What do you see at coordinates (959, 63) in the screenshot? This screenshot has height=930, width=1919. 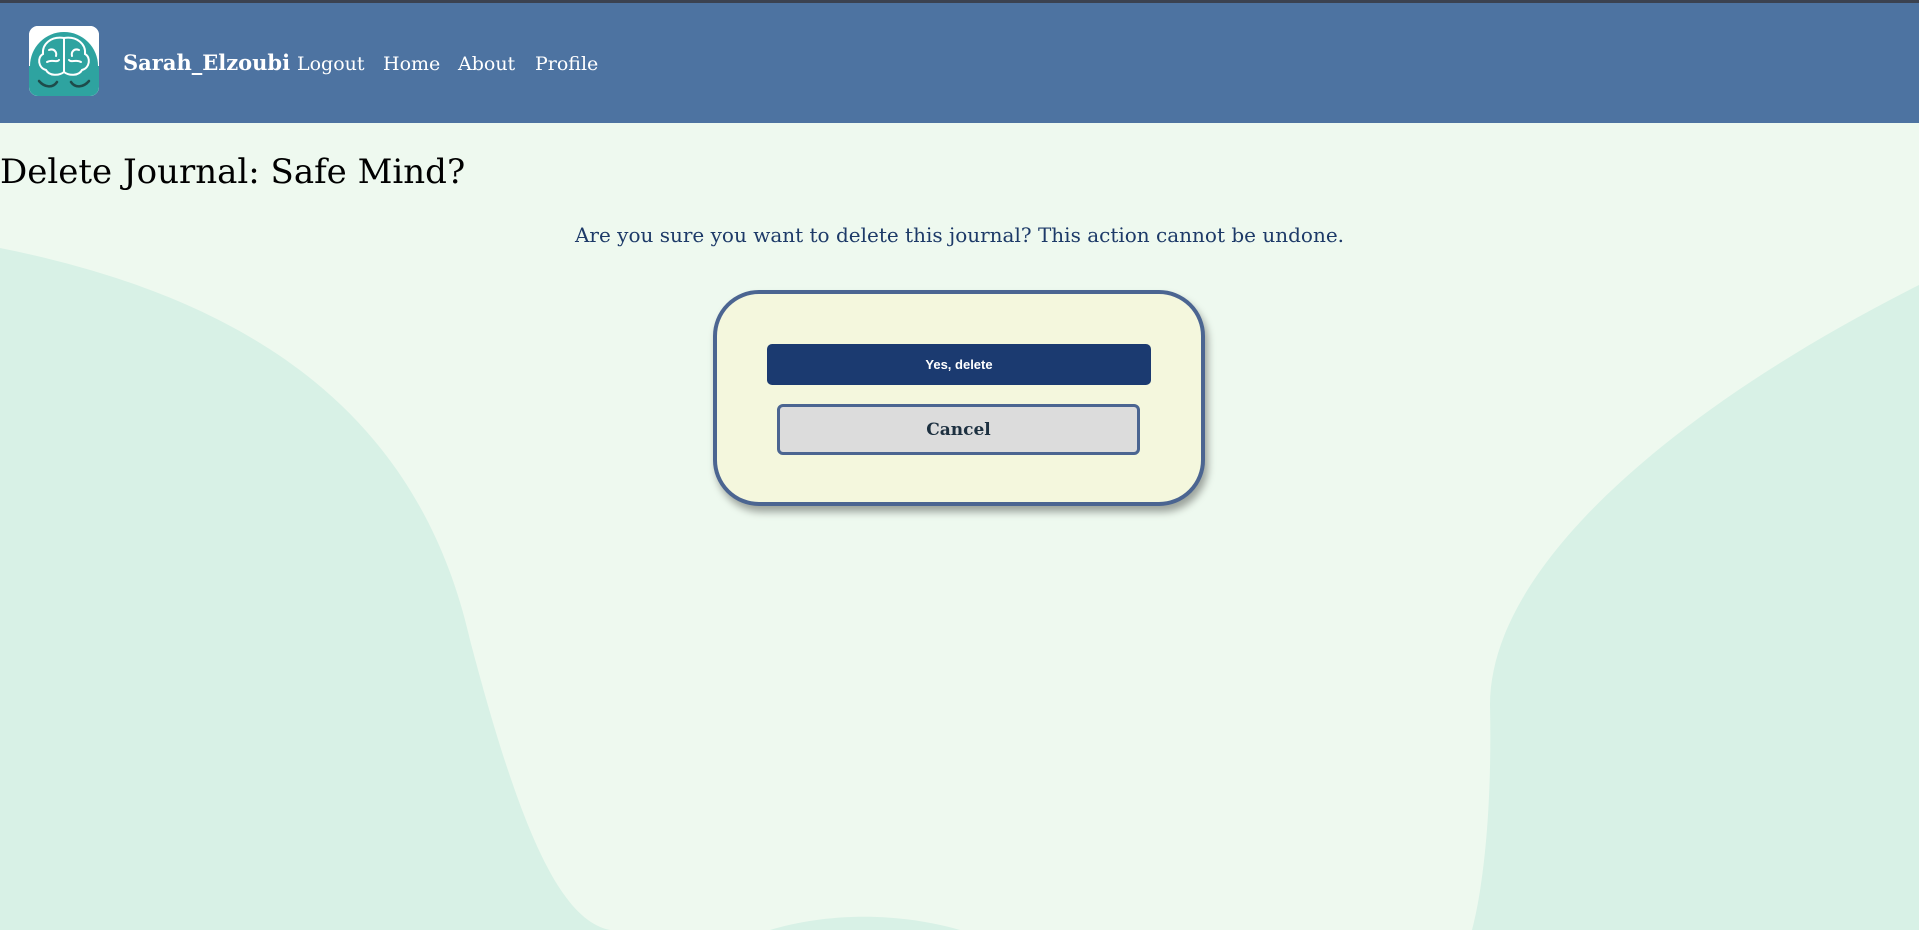 I see `navbar: Sarah_Elzoubi Logout Home About Profile` at bounding box center [959, 63].